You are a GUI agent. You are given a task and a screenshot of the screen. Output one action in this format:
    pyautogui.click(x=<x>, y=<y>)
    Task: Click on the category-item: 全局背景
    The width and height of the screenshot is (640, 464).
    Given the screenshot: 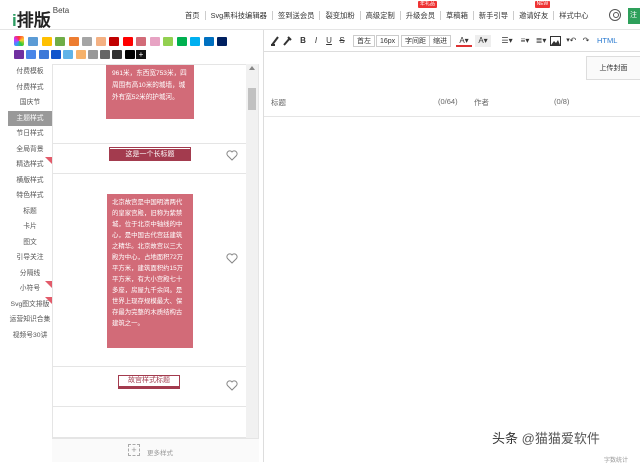 What is the action you would take?
    pyautogui.click(x=30, y=150)
    